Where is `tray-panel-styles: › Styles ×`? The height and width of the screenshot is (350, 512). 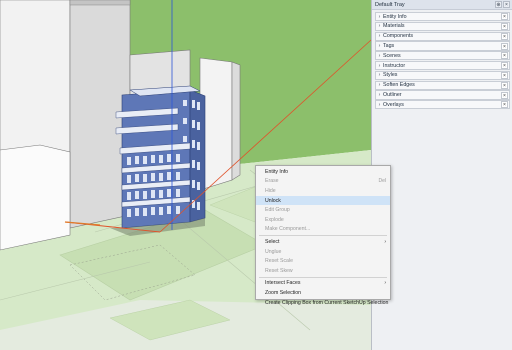
tray-panel-styles: › Styles × is located at coordinates (442, 75).